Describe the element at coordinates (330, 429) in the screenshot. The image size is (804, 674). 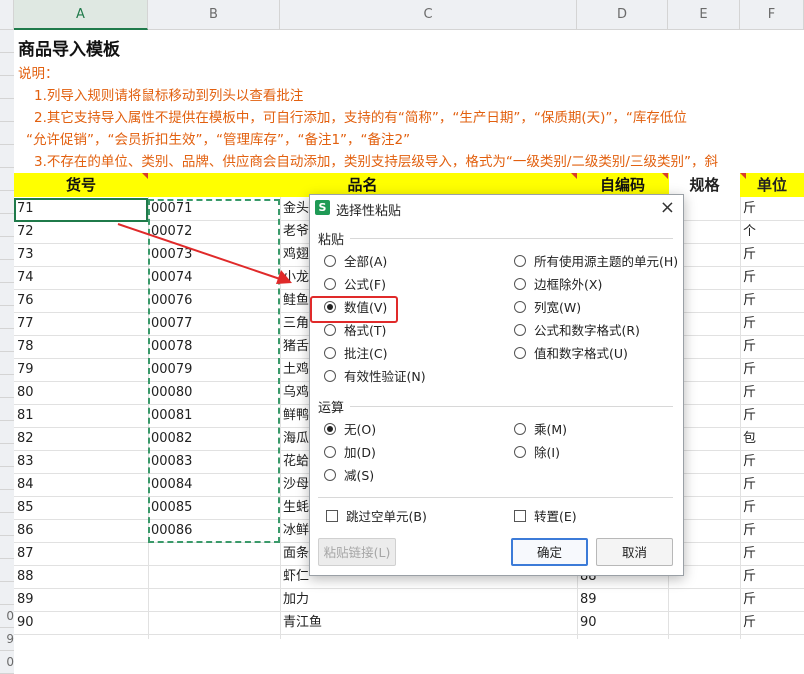
I see `radio-selected-icon` at that location.